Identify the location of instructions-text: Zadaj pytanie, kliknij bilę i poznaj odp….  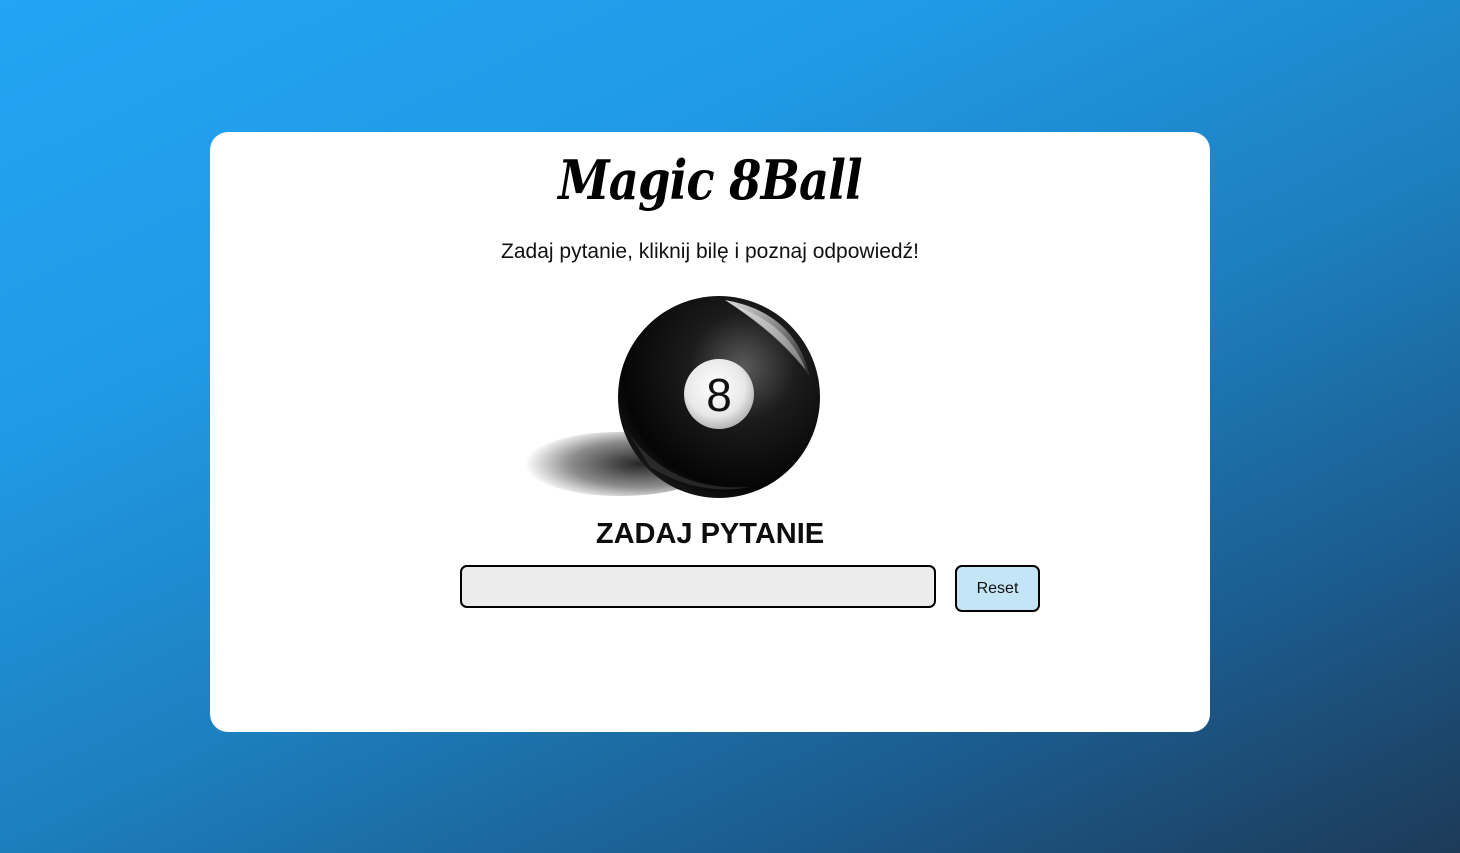
(710, 251).